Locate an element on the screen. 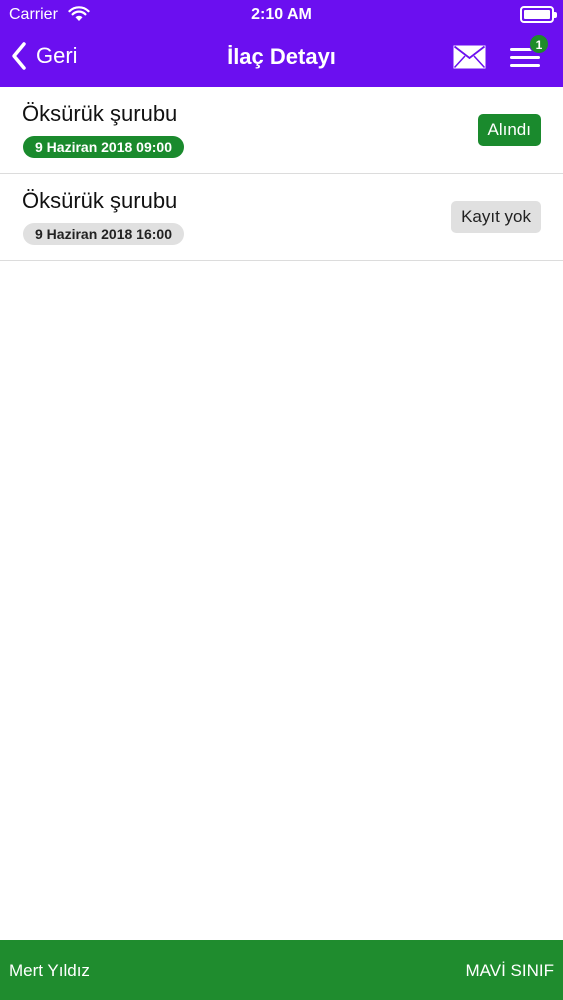  status-time: 2:10 AM is located at coordinates (281, 14).